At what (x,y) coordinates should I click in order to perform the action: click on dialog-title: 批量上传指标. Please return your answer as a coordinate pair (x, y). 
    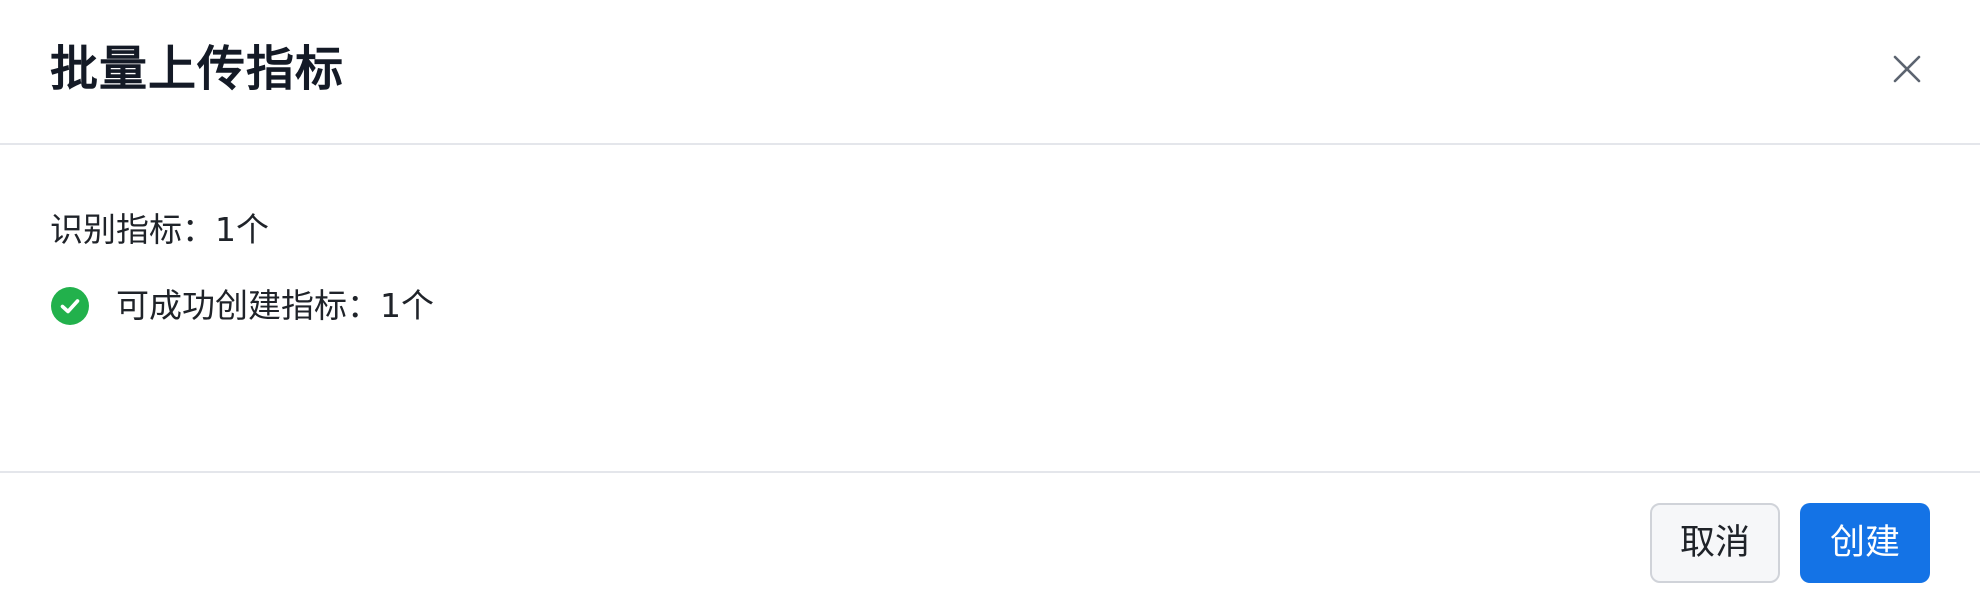
    Looking at the image, I should click on (197, 69).